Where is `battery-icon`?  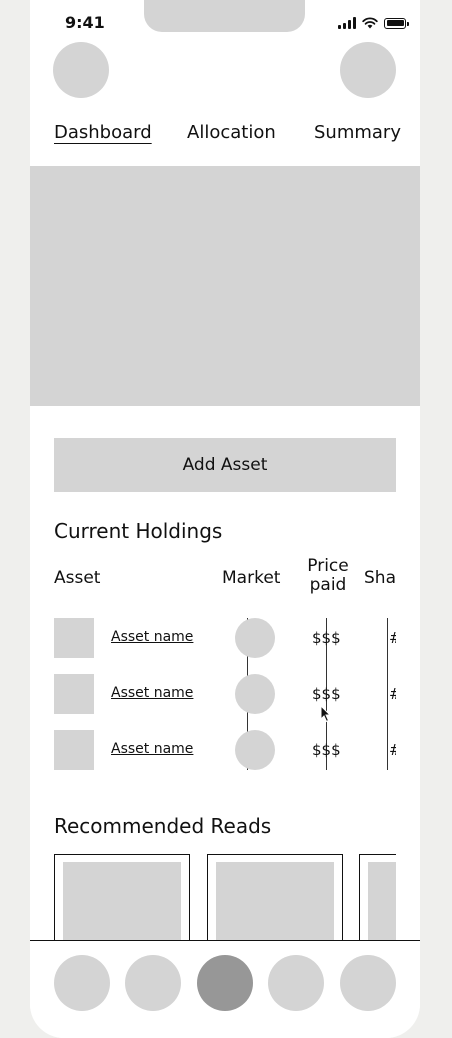
battery-icon is located at coordinates (396, 23).